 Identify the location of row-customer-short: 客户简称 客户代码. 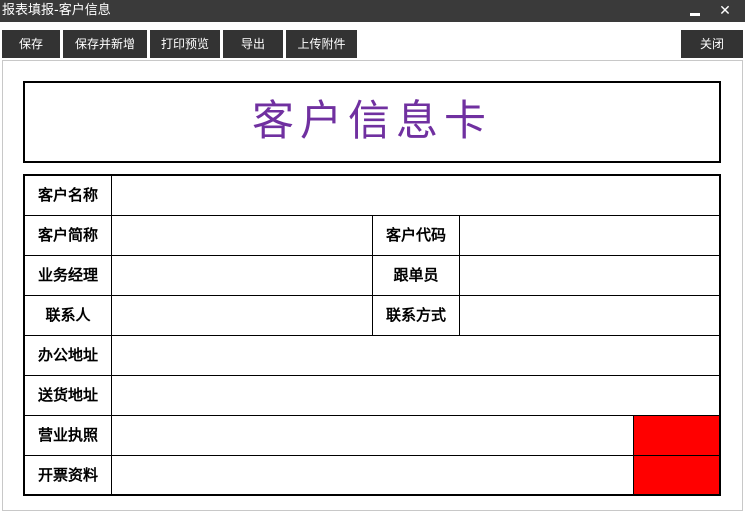
(372, 236).